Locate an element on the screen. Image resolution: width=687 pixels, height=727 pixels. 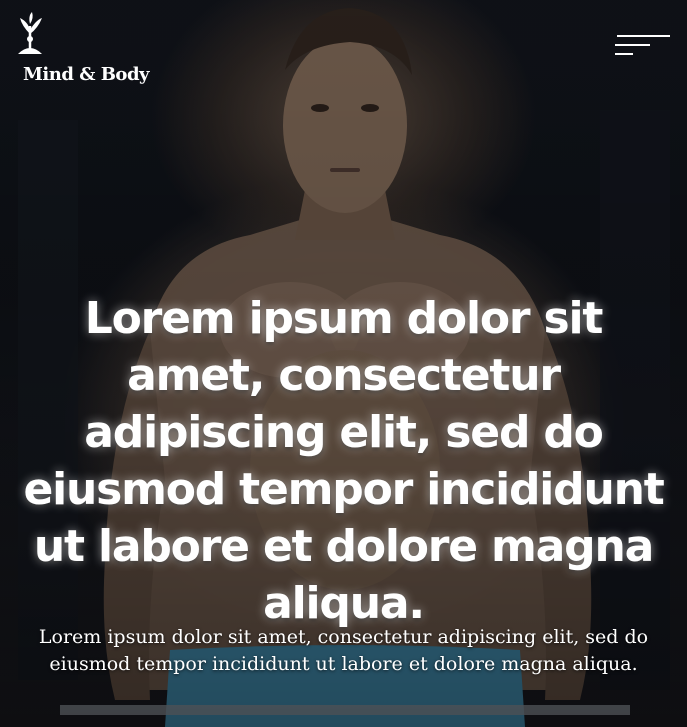
hamburger-menu-icon is located at coordinates (641, 46).